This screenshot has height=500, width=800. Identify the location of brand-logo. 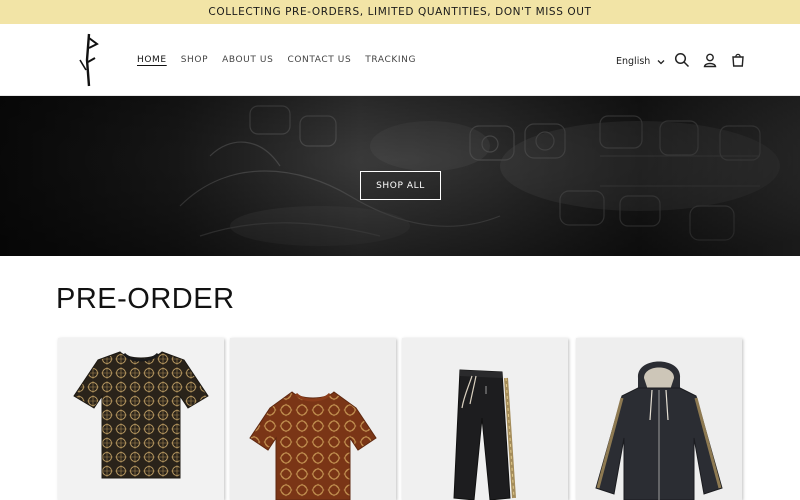
(88, 60).